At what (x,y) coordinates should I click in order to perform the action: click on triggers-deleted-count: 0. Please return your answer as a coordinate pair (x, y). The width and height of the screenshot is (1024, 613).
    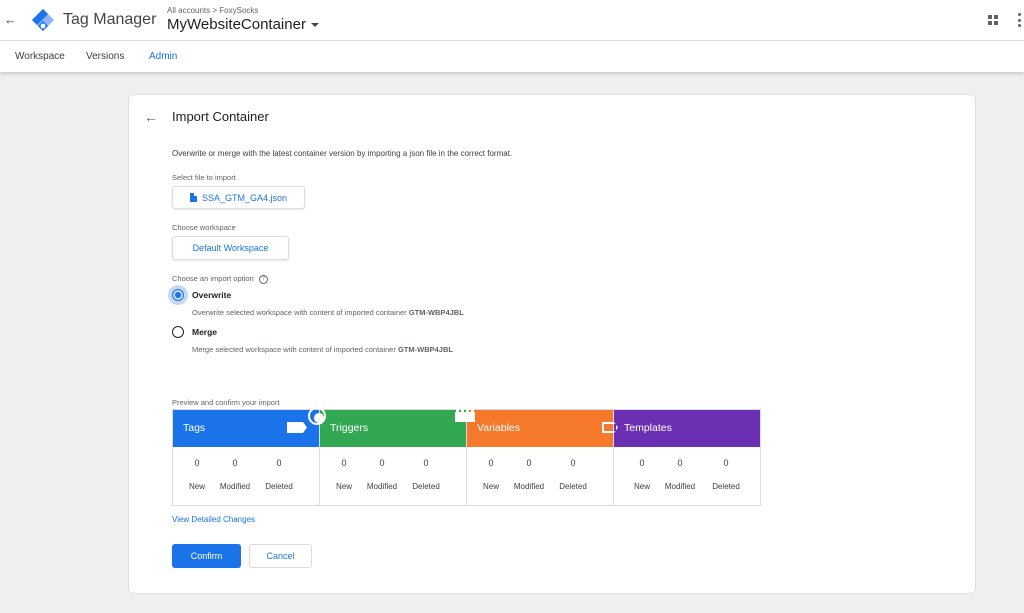
    Looking at the image, I should click on (426, 463).